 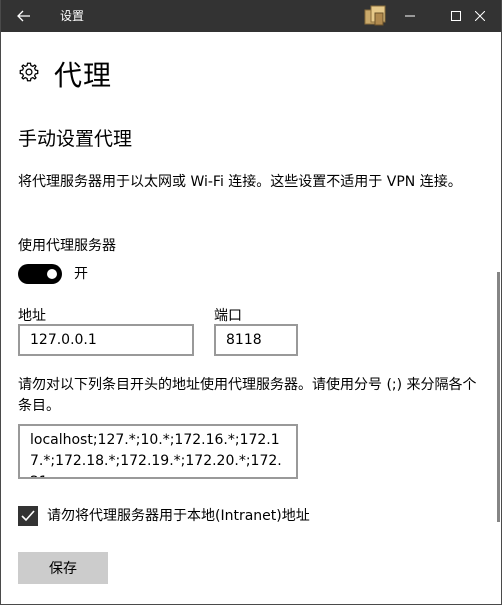 I want to click on section-title-manual-proxy: 手动设置代理, so click(x=75, y=139).